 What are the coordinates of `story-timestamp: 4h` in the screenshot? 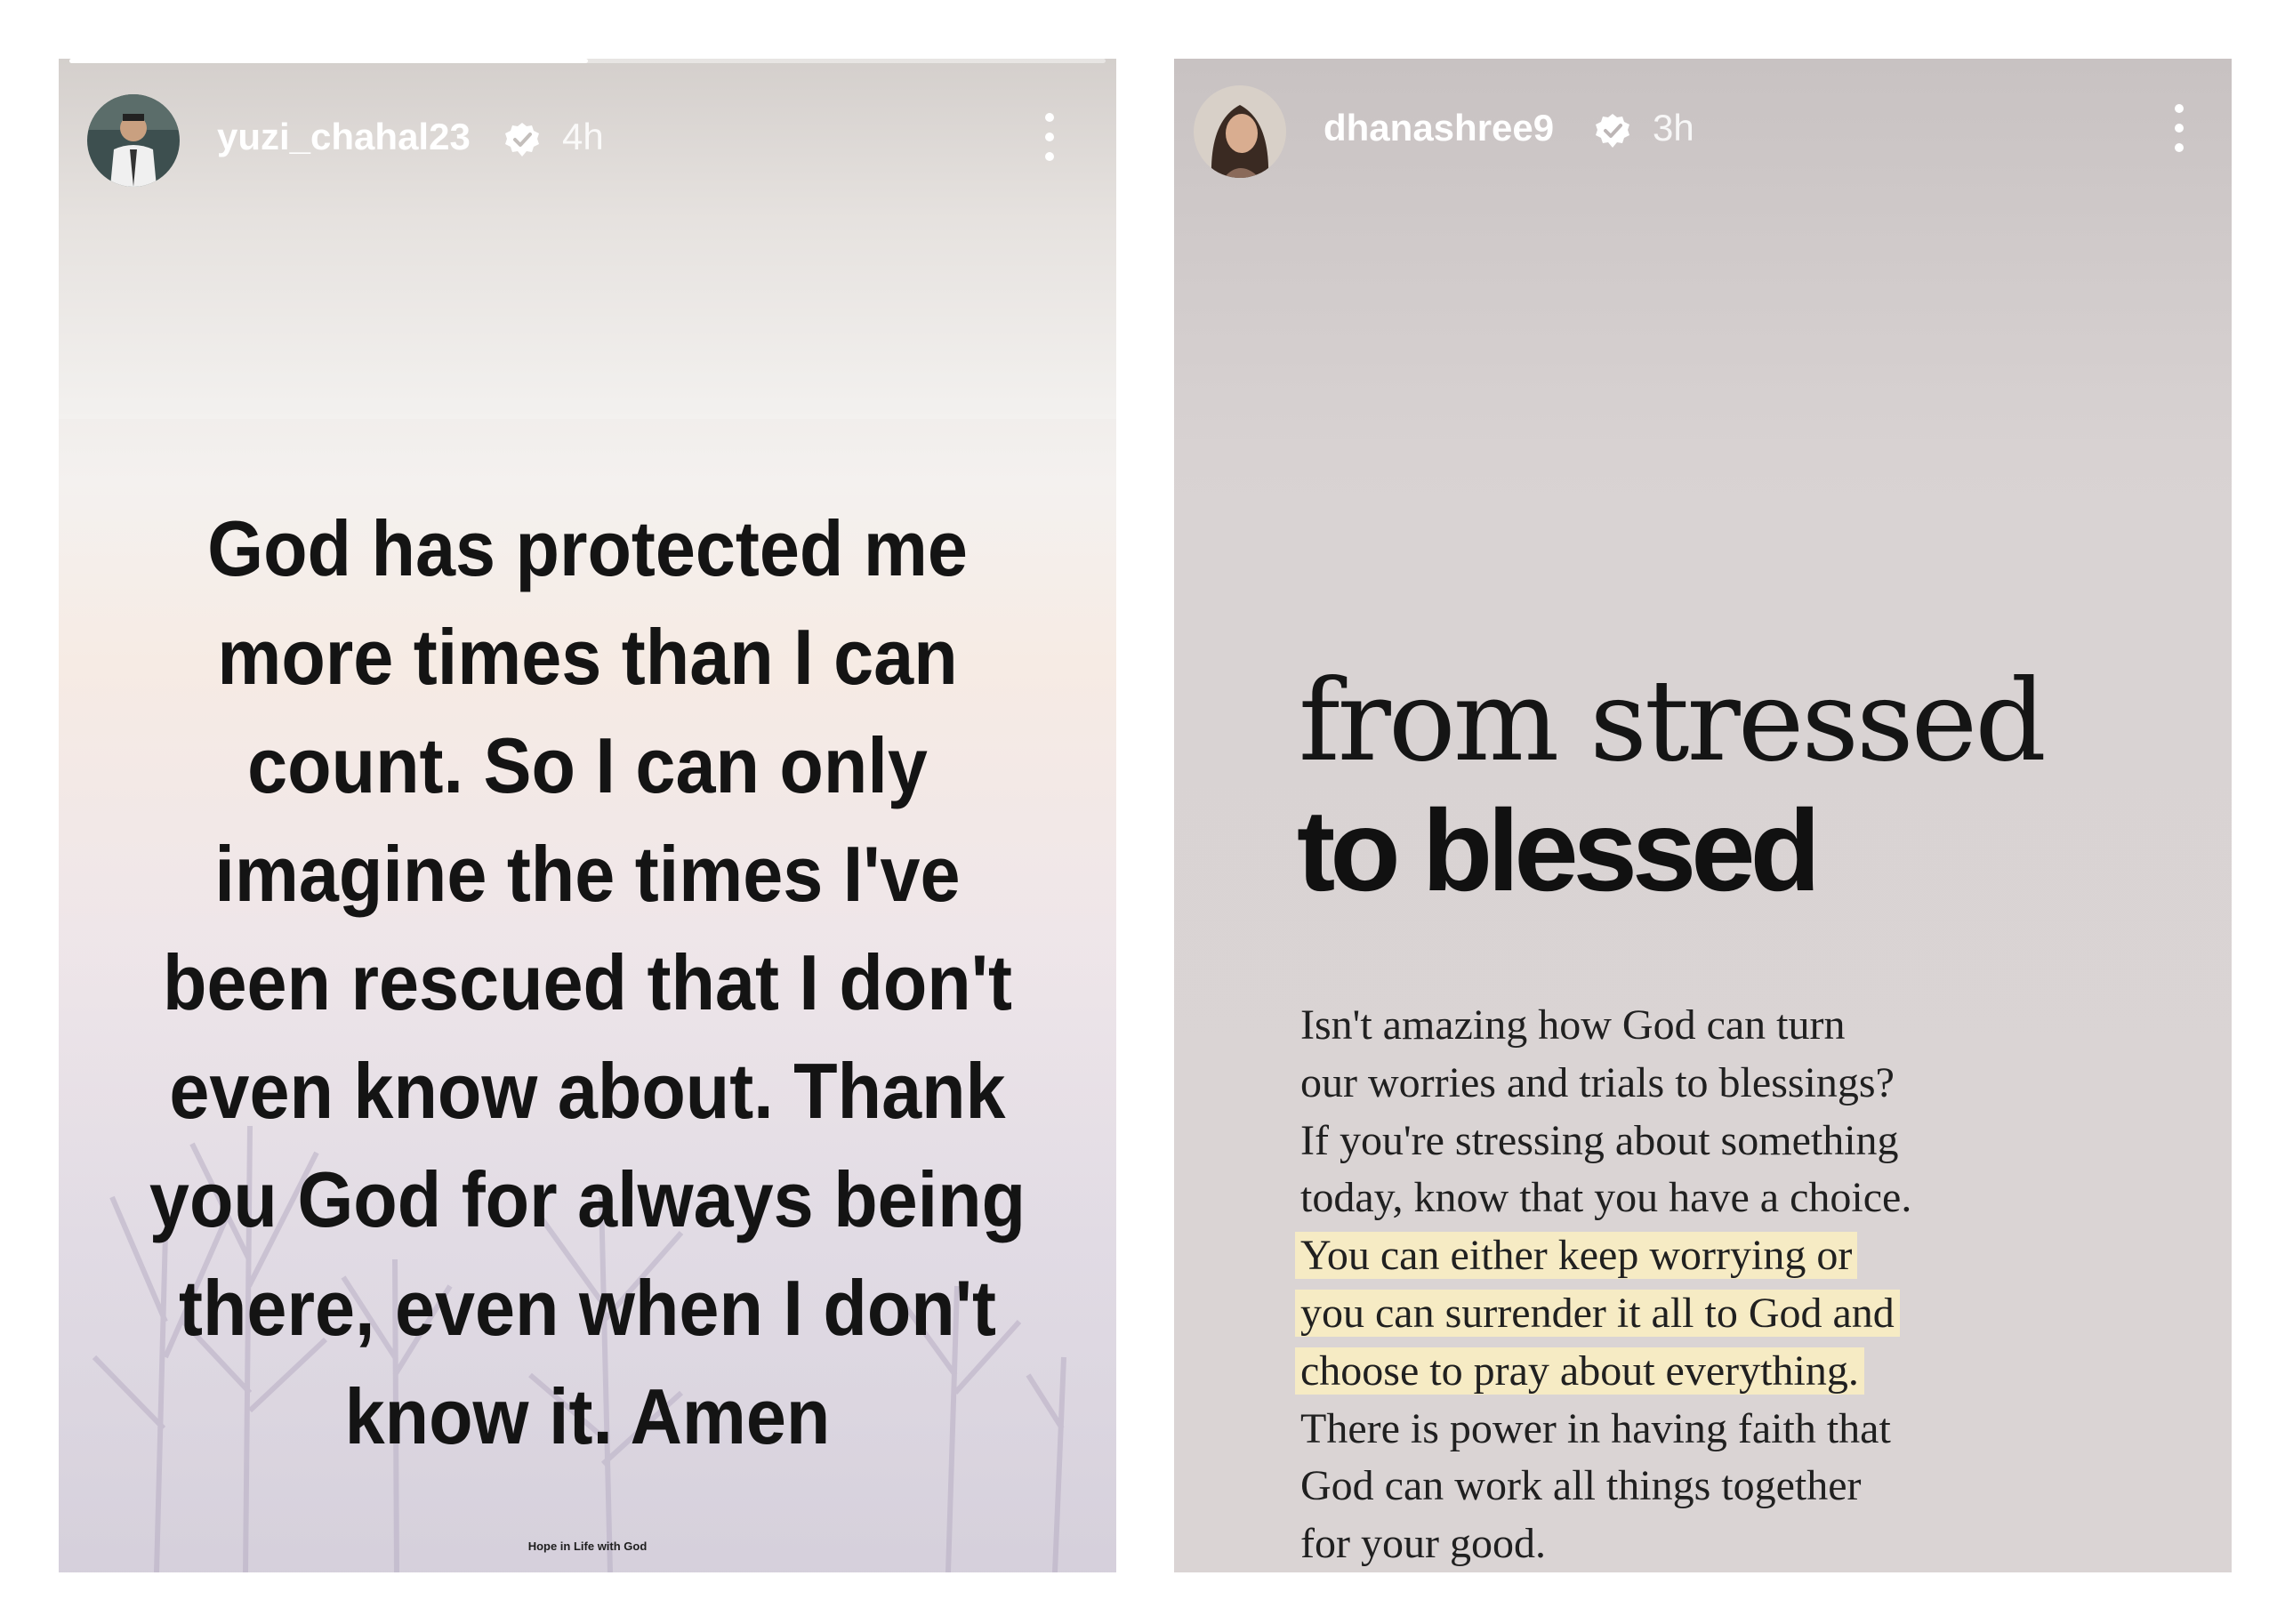 It's located at (583, 136).